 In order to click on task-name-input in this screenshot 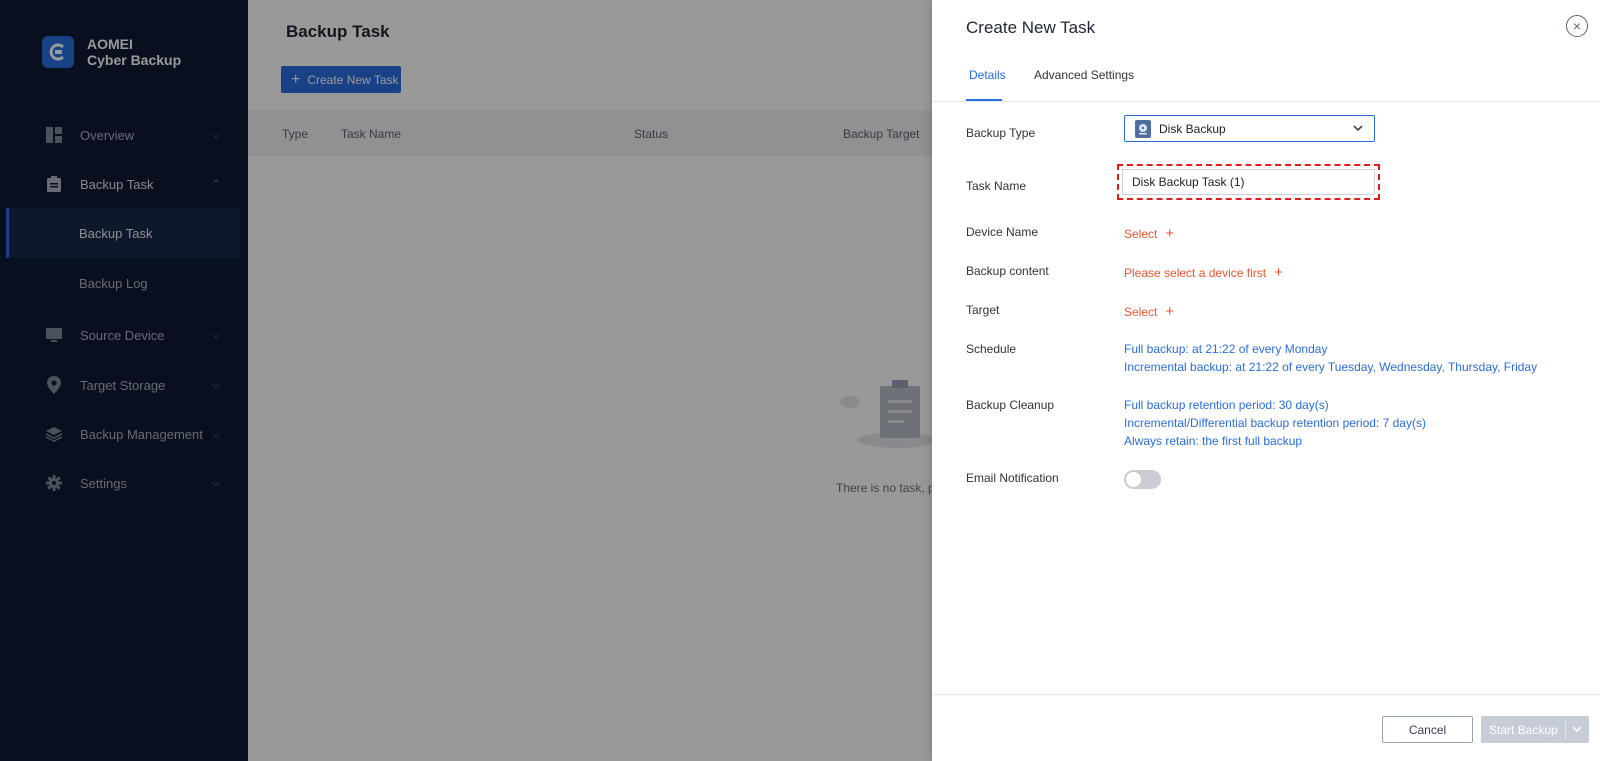, I will do `click(1248, 182)`.